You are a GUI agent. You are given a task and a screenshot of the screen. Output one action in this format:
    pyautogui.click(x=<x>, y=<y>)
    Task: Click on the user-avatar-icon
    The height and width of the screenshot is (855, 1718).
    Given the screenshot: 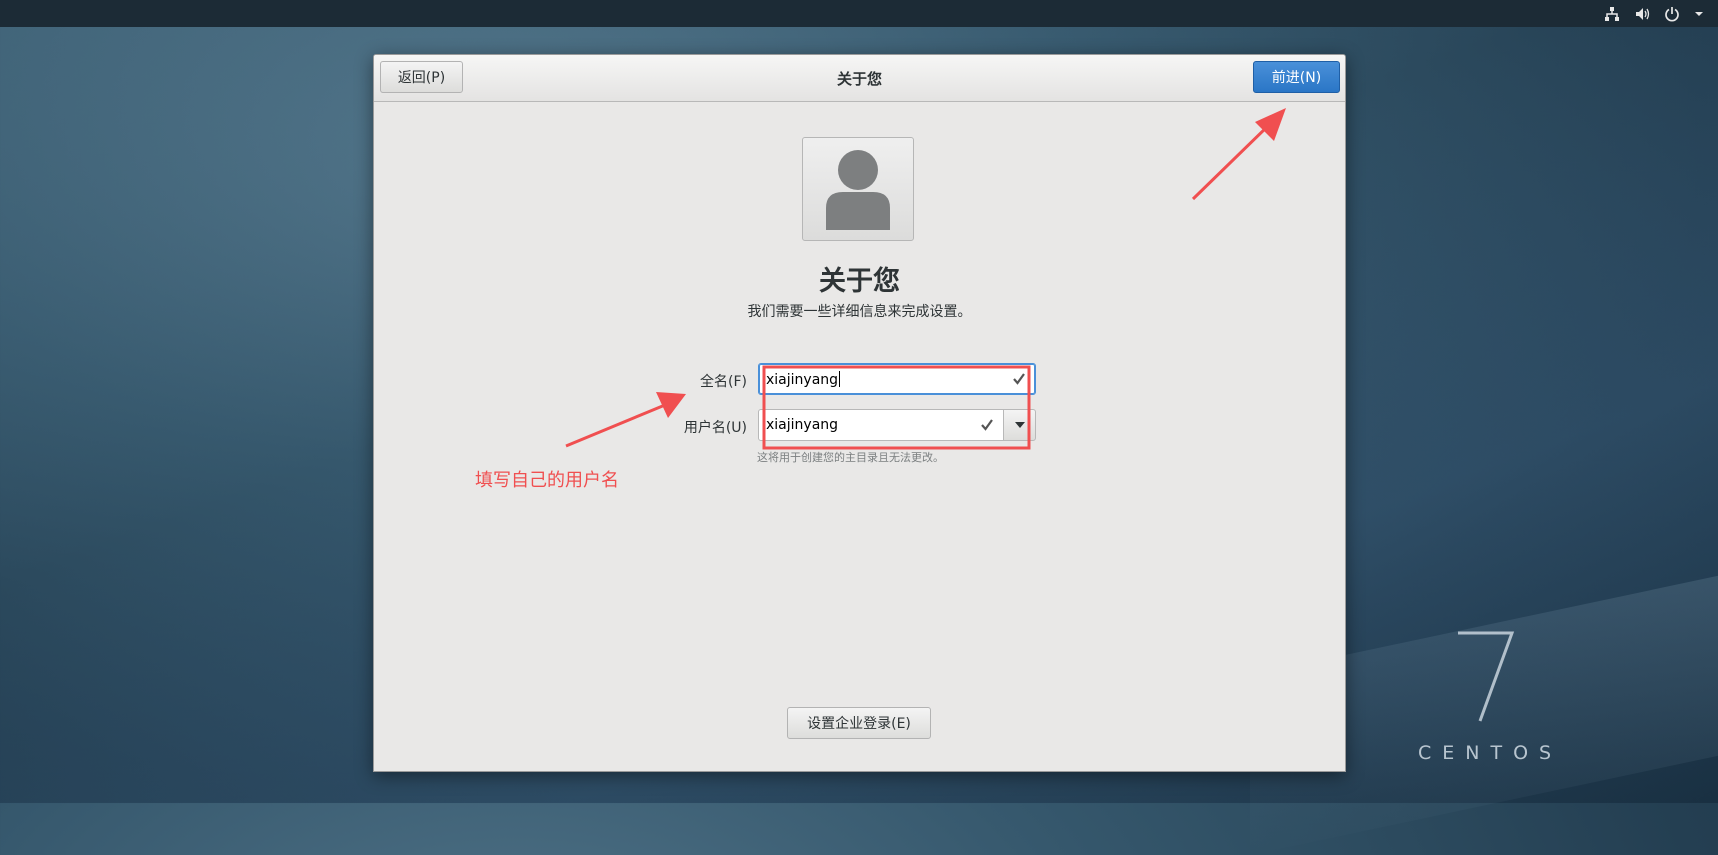 What is the action you would take?
    pyautogui.click(x=858, y=190)
    